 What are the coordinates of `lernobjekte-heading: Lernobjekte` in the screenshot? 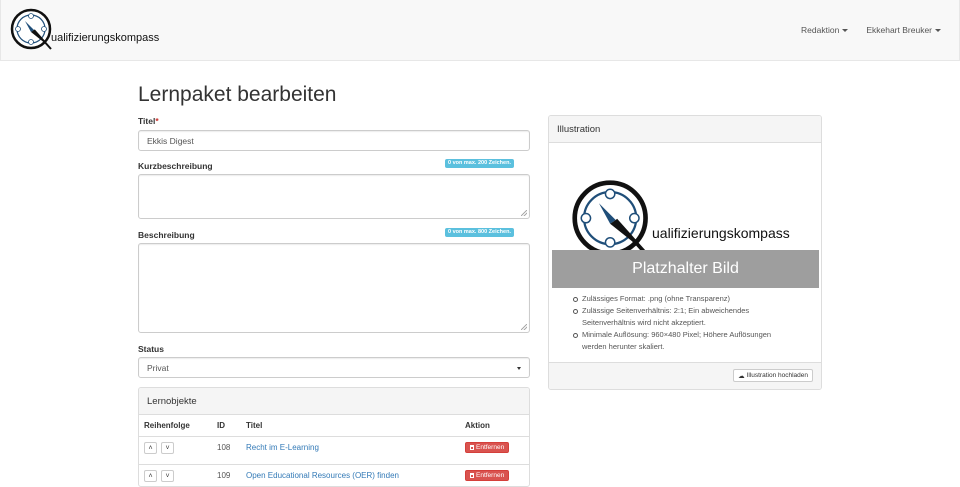 It's located at (334, 401).